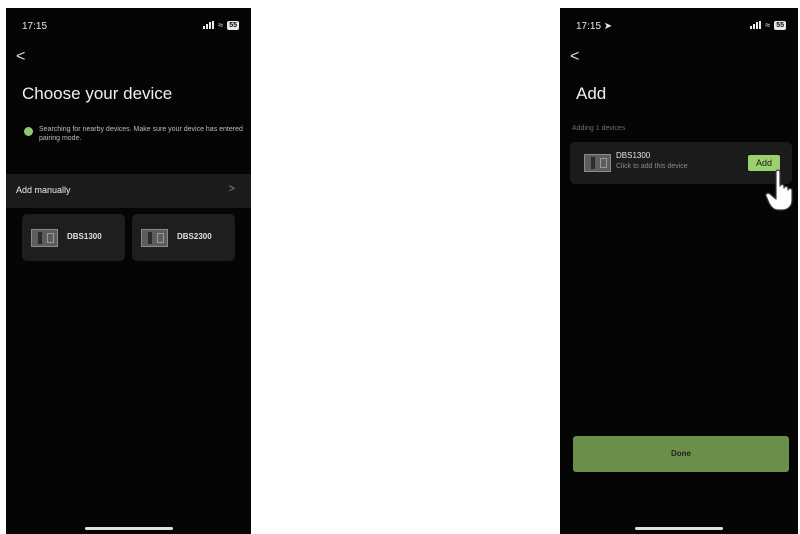 The height and width of the screenshot is (534, 800). Describe the element at coordinates (231, 189) in the screenshot. I see `chevron-right-icon: >` at that location.